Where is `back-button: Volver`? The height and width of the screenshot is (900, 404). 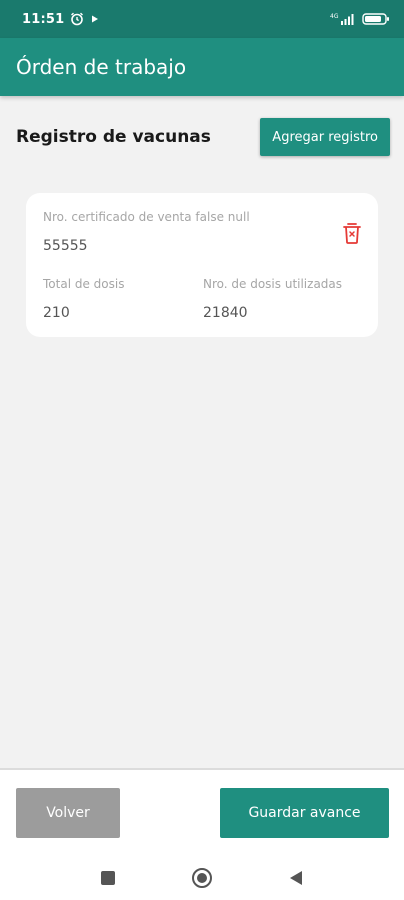
back-button: Volver is located at coordinates (68, 813).